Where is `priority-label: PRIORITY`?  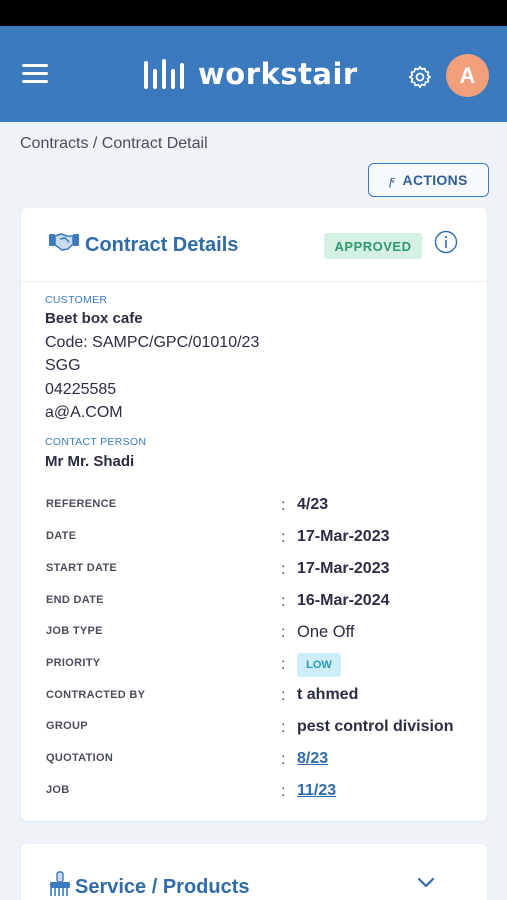
priority-label: PRIORITY is located at coordinates (73, 663).